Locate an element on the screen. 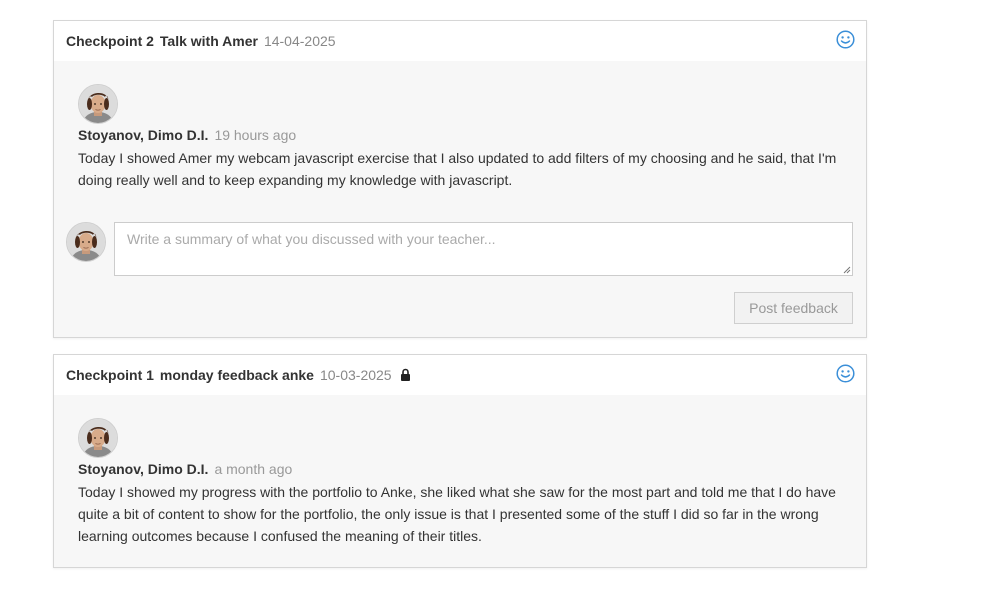 The width and height of the screenshot is (984, 590). feedback-author-line: Stoyanov, Dimo D.I. 19 hours ago is located at coordinates (187, 135).